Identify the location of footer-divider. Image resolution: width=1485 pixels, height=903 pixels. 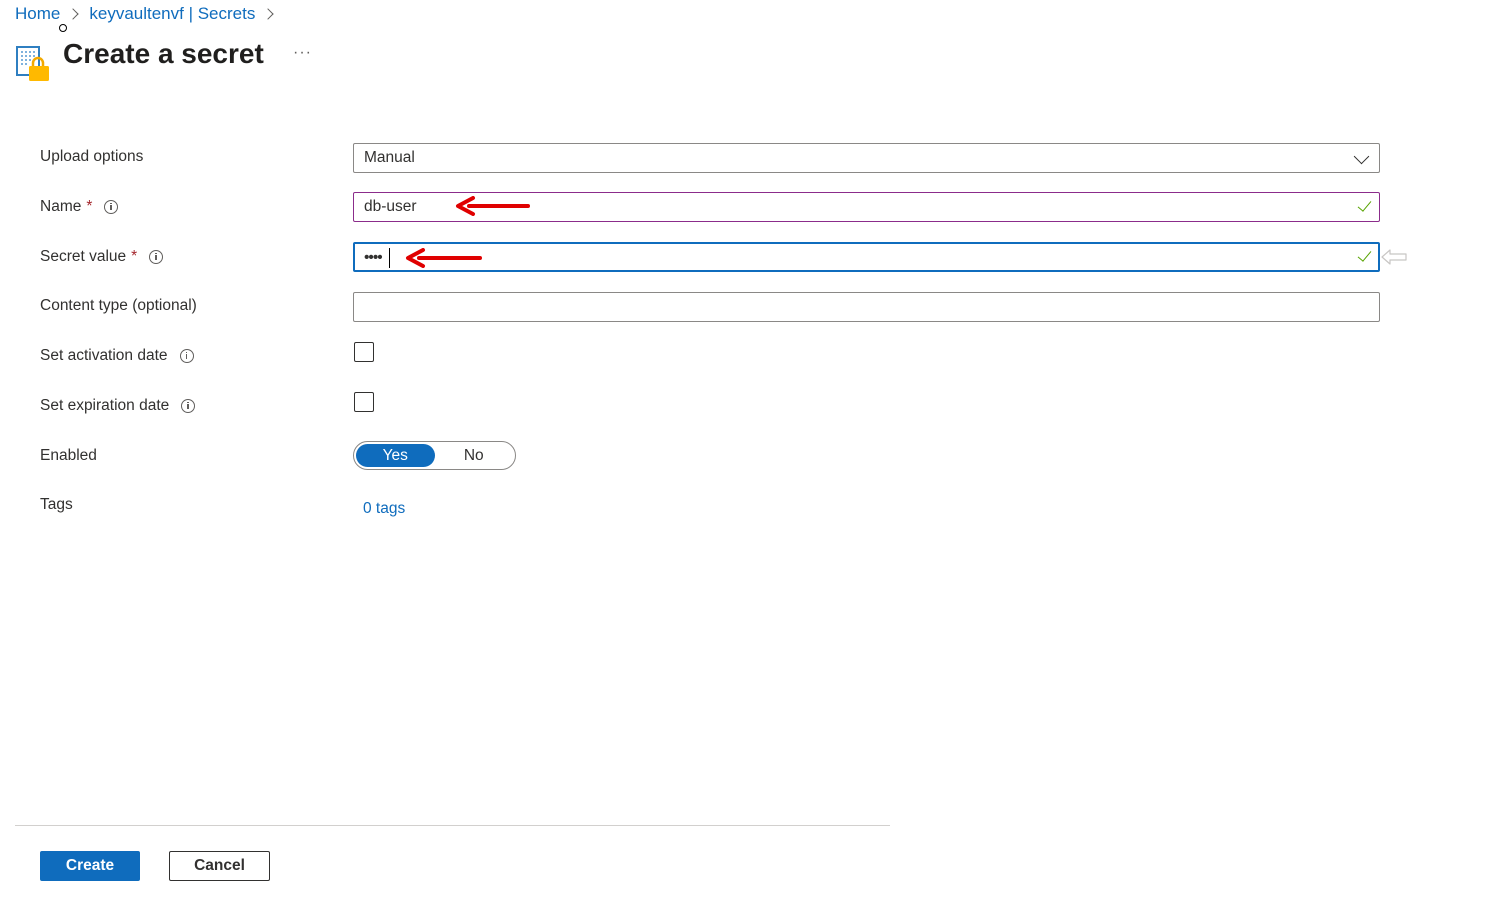
(452, 825).